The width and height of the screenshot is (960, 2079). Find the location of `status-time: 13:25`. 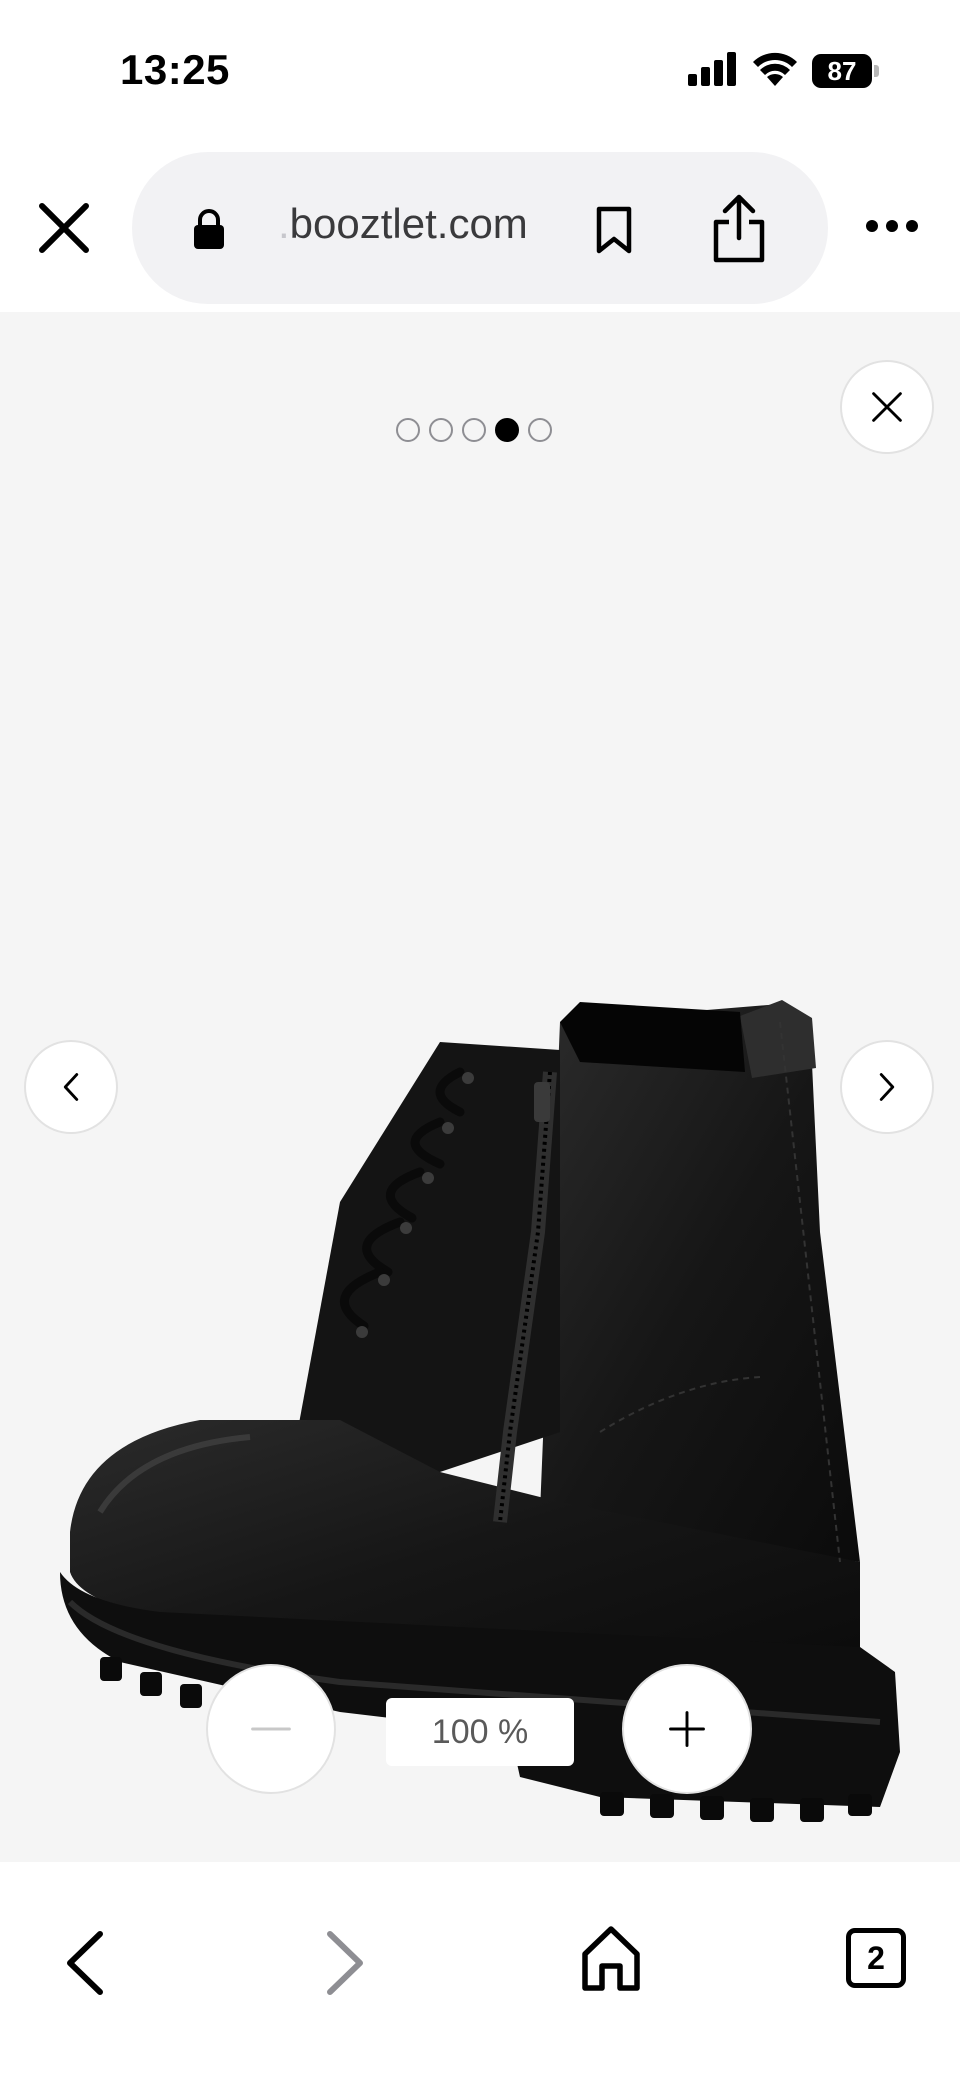

status-time: 13:25 is located at coordinates (175, 69).